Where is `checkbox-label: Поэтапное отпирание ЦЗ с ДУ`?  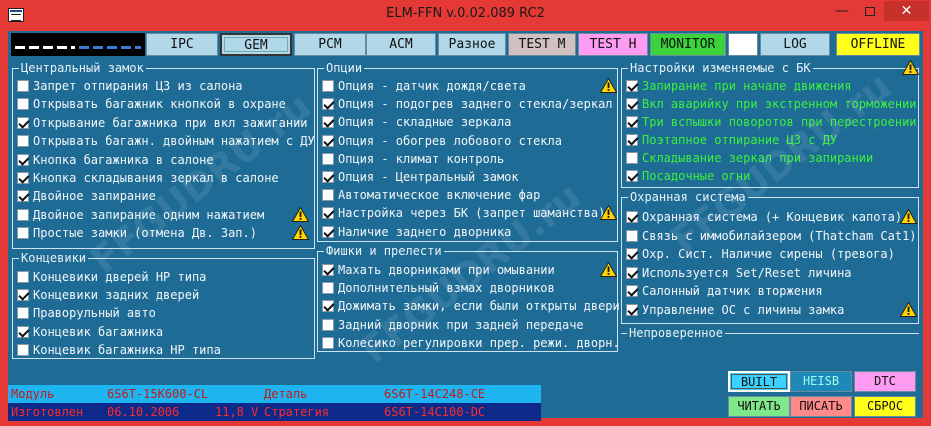 checkbox-label: Поэтапное отпирание ЦЗ с ДУ is located at coordinates (740, 140).